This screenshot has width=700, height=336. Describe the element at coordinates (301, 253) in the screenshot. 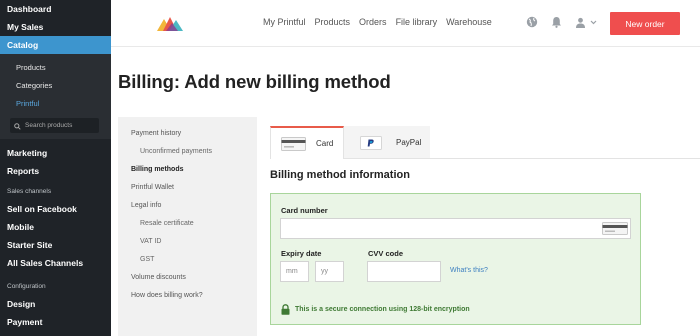

I see `expiry-date-label: Expiry date` at that location.